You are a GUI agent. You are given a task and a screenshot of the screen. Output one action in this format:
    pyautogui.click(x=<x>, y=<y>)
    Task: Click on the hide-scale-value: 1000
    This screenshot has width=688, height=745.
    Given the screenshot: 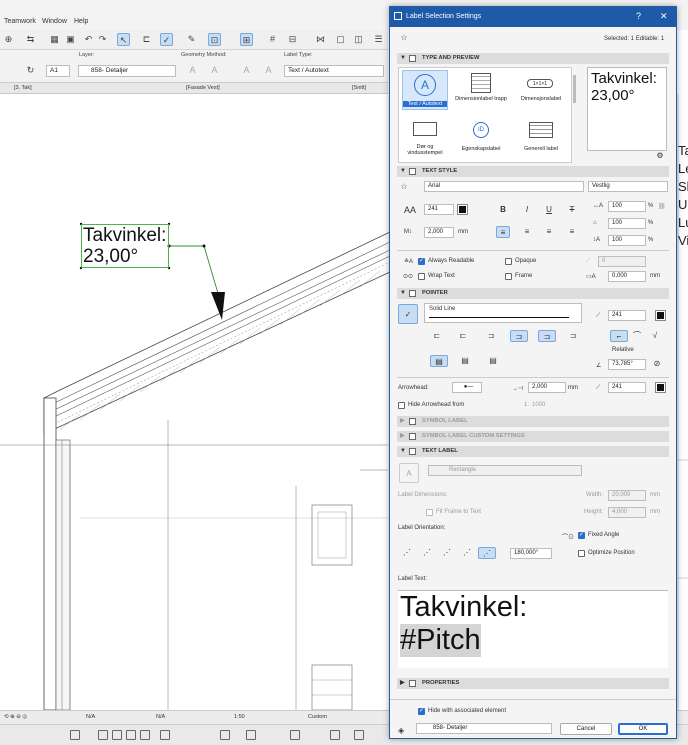 What is the action you would take?
    pyautogui.click(x=538, y=405)
    